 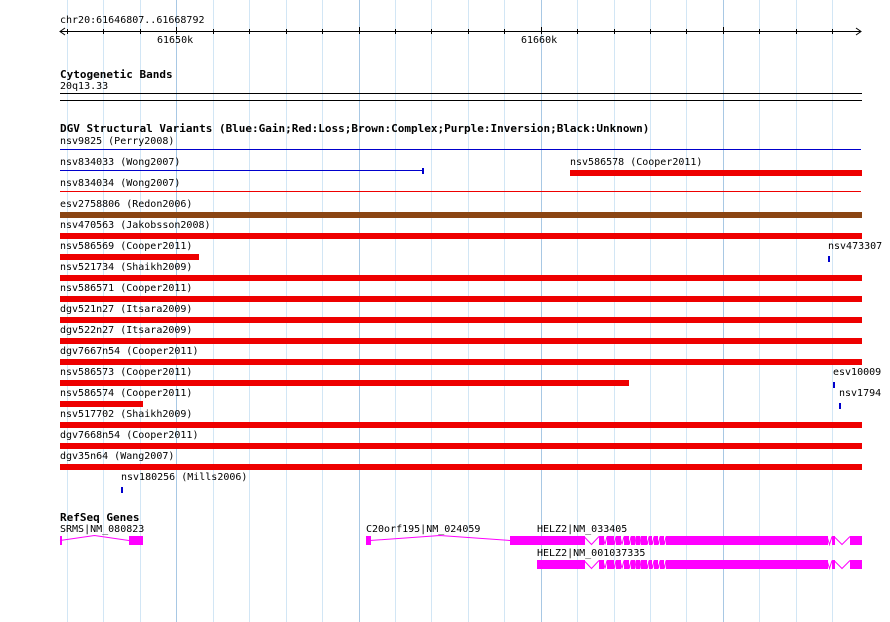 I want to click on variant-label: nsv586578 (Cooper2011), so click(x=636, y=163).